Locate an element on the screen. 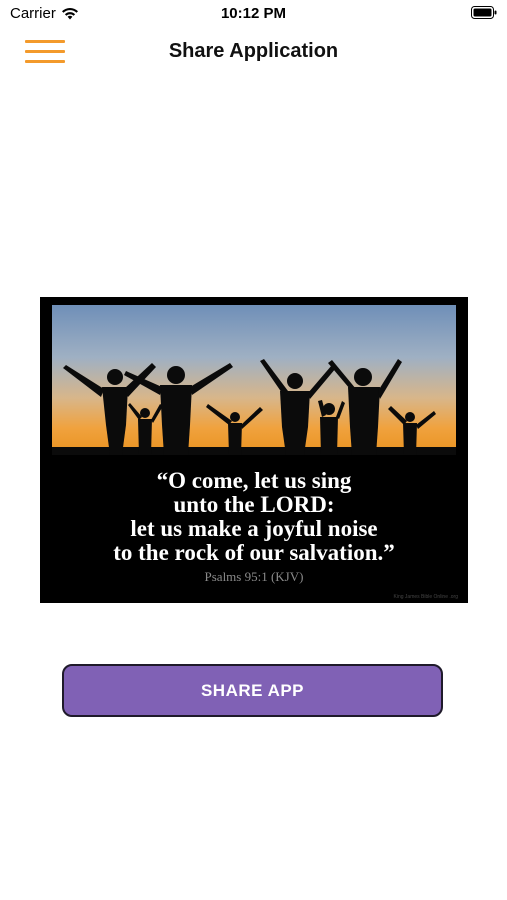 The height and width of the screenshot is (900, 507). status-bar: Carrier 10:12 PM is located at coordinates (253, 14).